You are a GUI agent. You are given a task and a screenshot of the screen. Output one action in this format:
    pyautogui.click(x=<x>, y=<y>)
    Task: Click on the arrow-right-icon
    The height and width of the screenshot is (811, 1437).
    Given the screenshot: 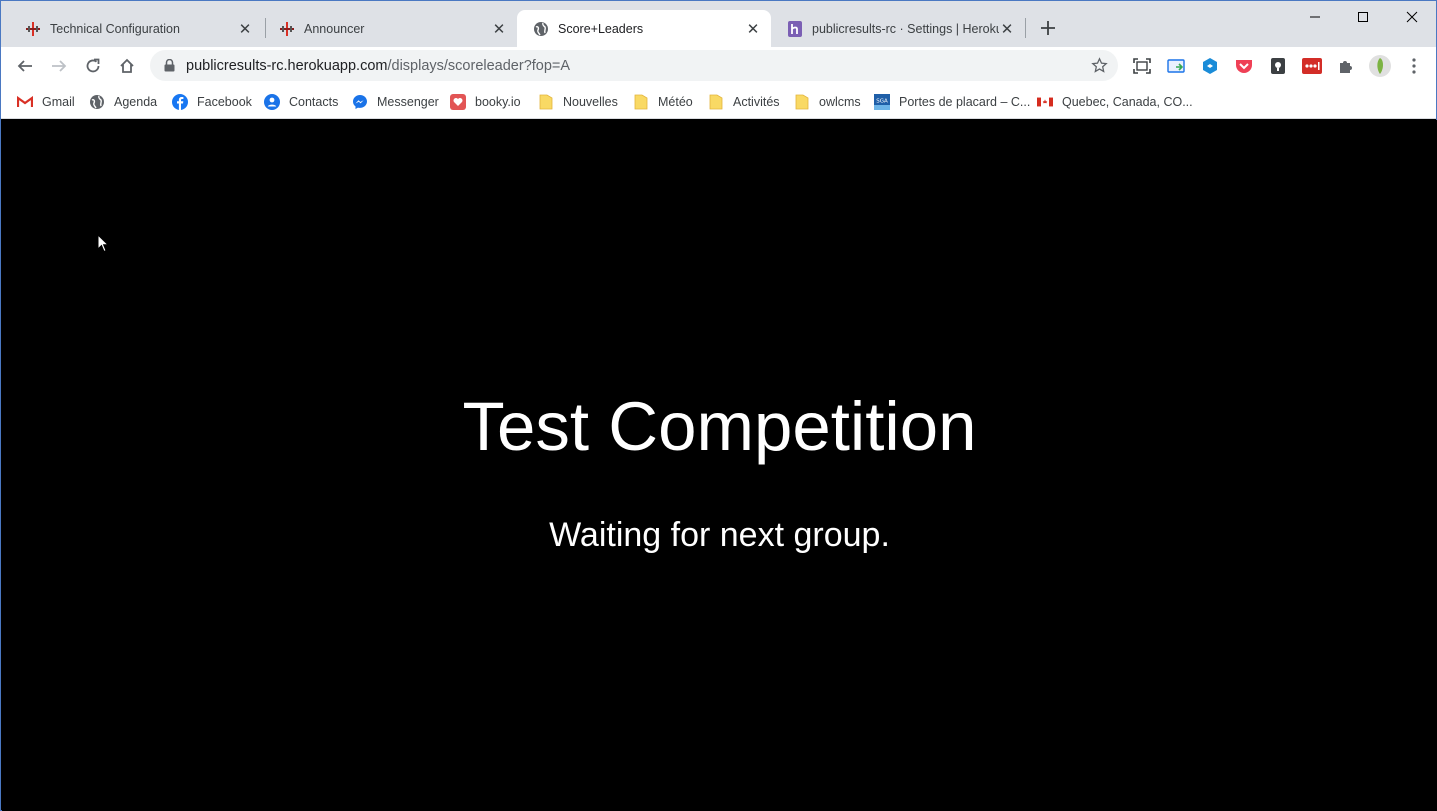 What is the action you would take?
    pyautogui.click(x=59, y=66)
    